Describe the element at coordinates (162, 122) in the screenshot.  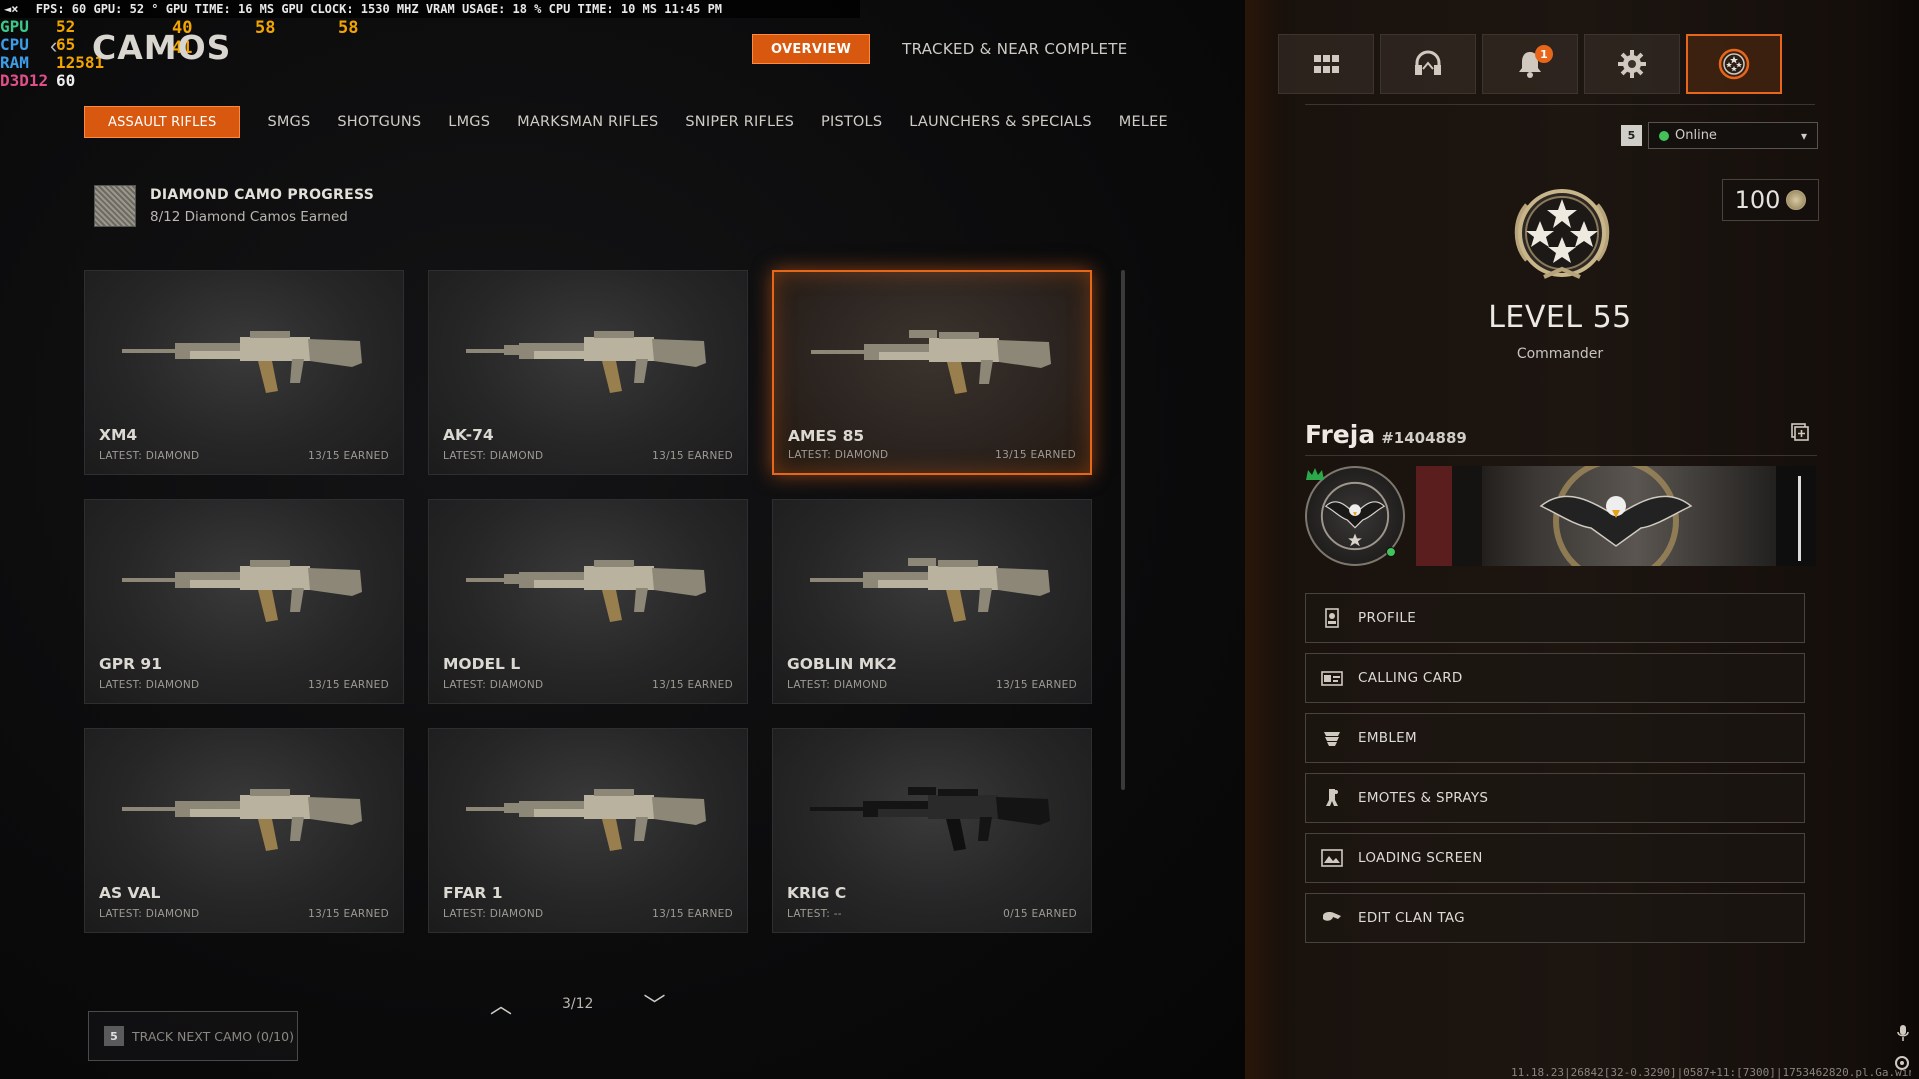
I see `category-tab-assault-rifles: ASSAULT RIFLES` at that location.